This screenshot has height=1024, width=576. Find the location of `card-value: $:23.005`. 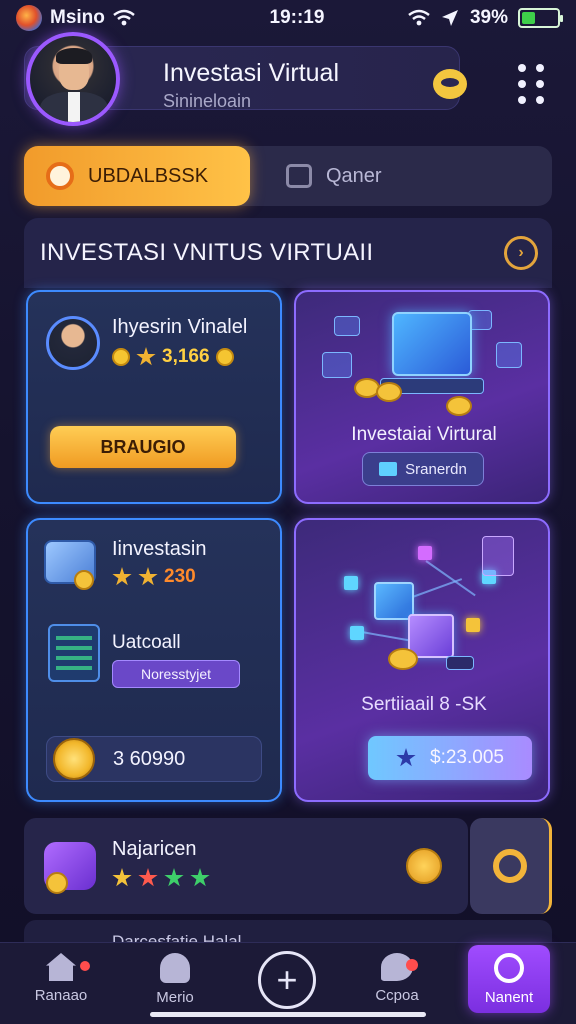

card-value: $:23.005 is located at coordinates (467, 757).